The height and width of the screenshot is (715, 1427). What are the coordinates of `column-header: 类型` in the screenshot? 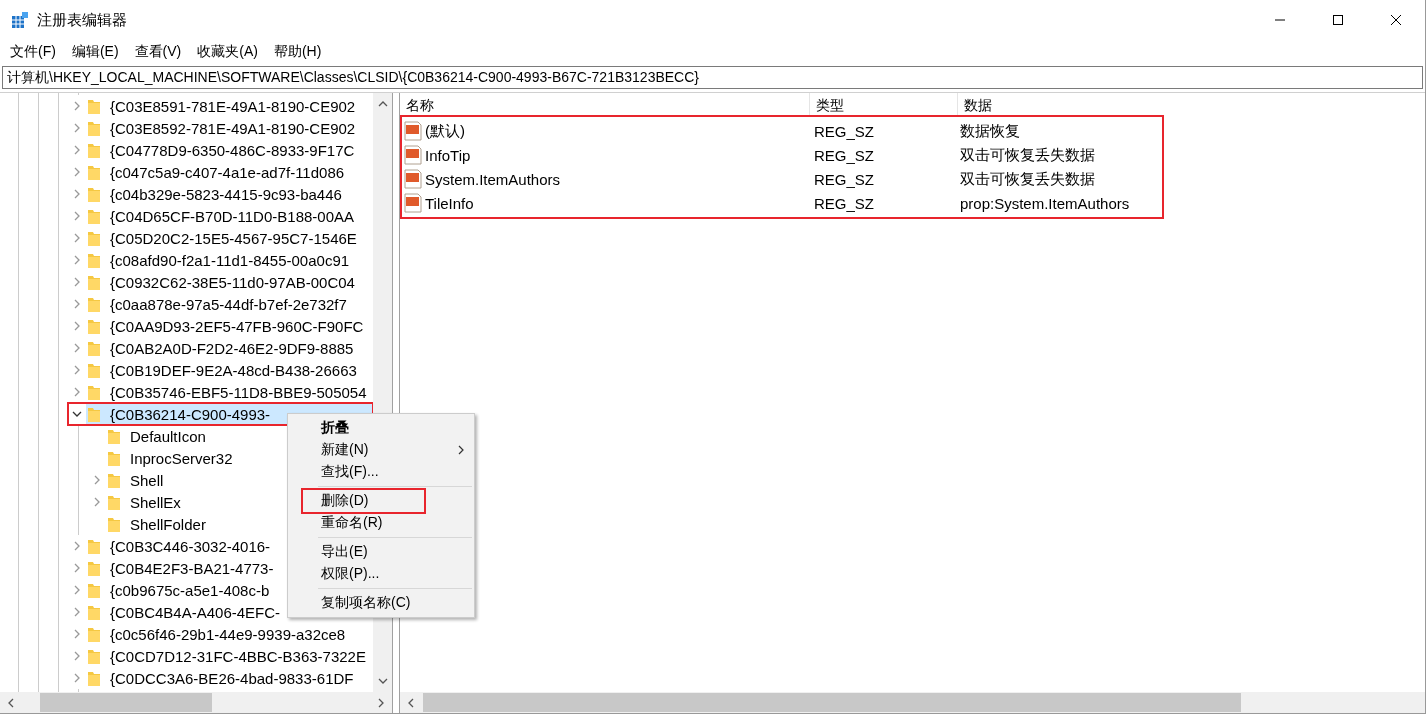 It's located at (884, 105).